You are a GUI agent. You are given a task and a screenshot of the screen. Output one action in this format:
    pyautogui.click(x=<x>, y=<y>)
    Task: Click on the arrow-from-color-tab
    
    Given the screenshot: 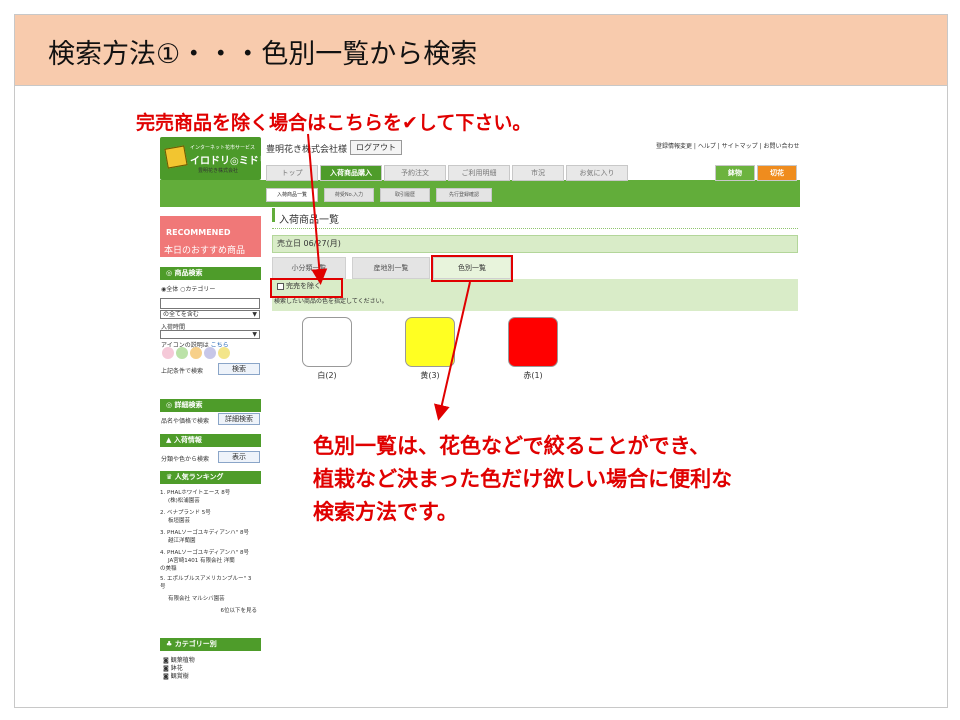 What is the action you would take?
    pyautogui.click(x=452, y=351)
    